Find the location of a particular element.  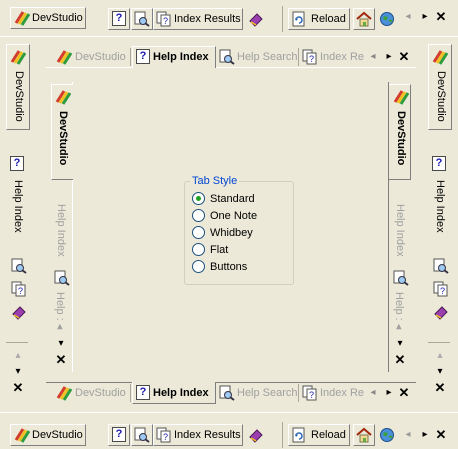

tab-help-search-label: Help Search is located at coordinates (267, 57).